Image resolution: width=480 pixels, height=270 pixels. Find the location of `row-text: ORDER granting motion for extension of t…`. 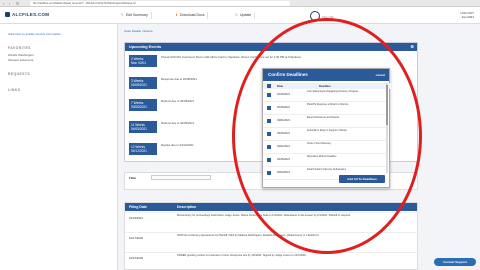

row-text: ORDER granting motion for extension of t… is located at coordinates (242, 255).